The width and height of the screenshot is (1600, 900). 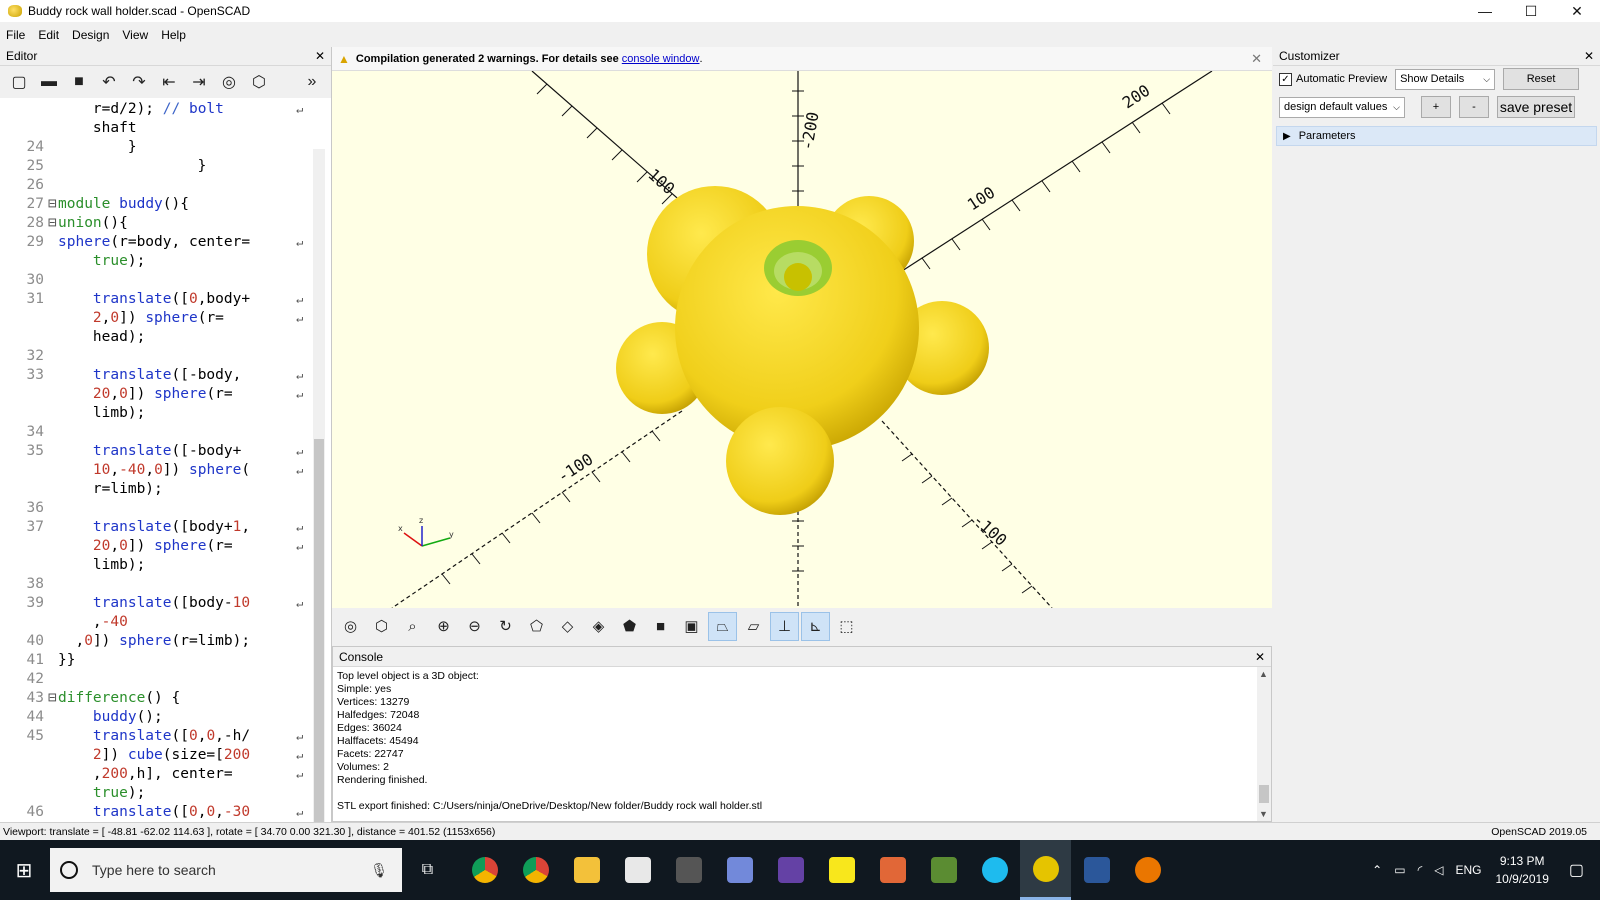 I want to click on matlab-icon, so click(x=892, y=870).